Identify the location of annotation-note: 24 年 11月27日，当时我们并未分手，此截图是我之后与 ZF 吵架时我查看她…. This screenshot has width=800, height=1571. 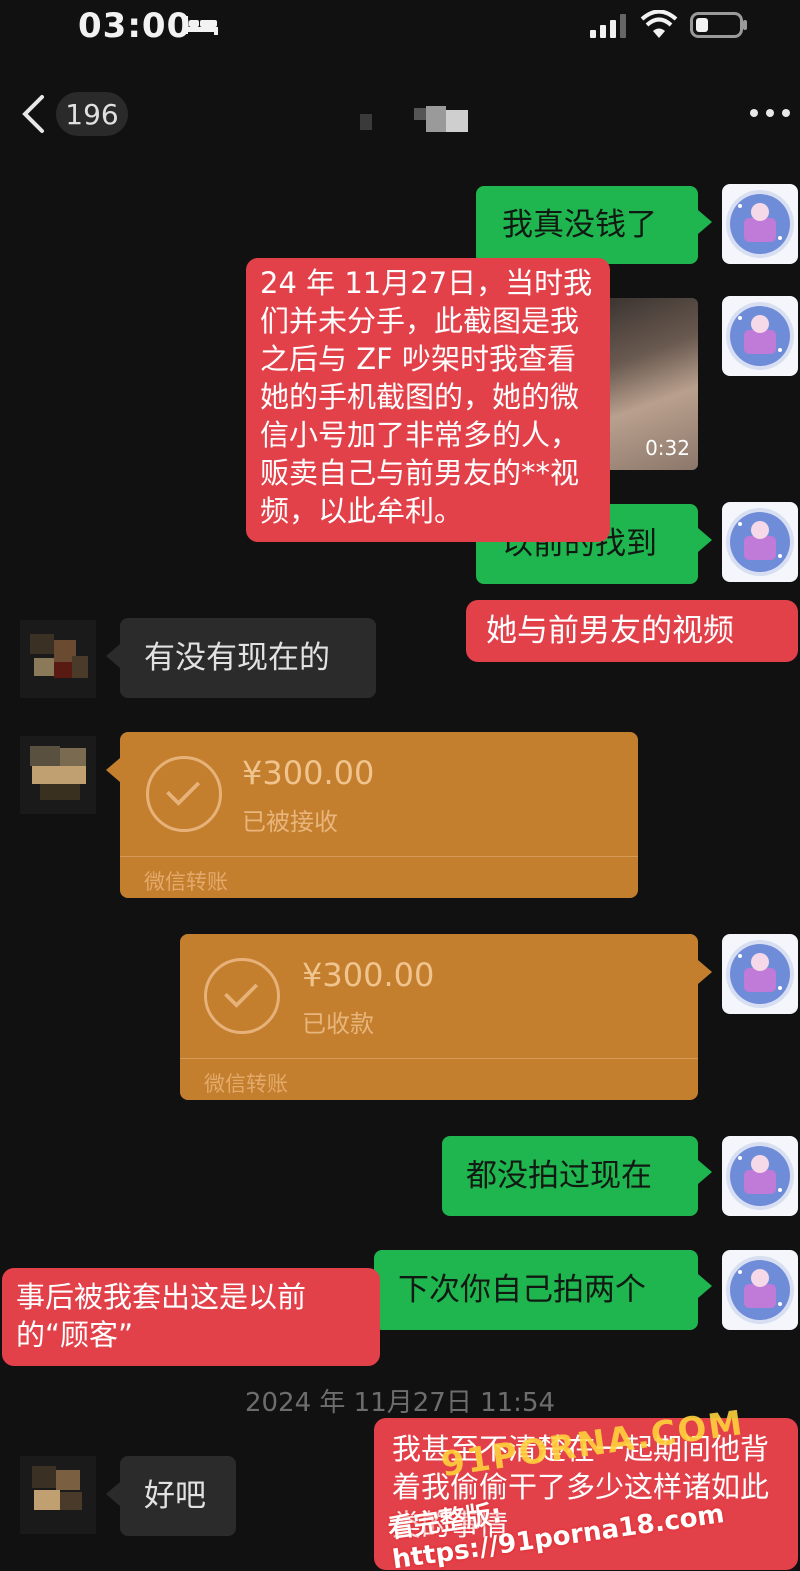
(428, 400).